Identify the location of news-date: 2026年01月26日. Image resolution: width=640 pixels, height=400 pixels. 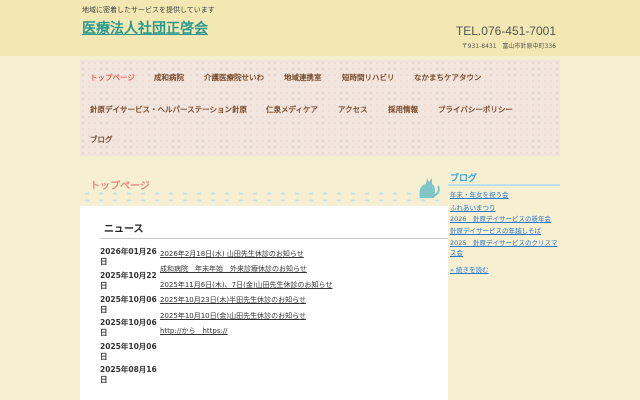
(128, 256).